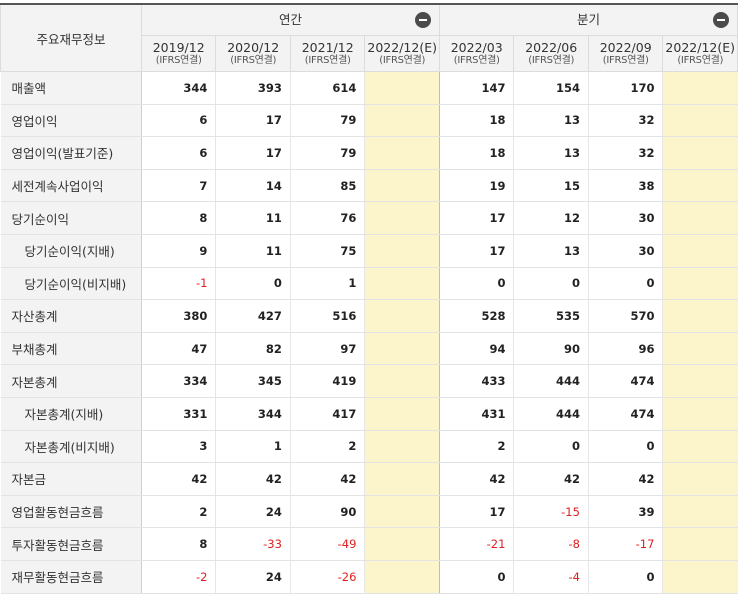 The height and width of the screenshot is (603, 743). What do you see at coordinates (327, 577) in the screenshot?
I see `value-cell: -26` at bounding box center [327, 577].